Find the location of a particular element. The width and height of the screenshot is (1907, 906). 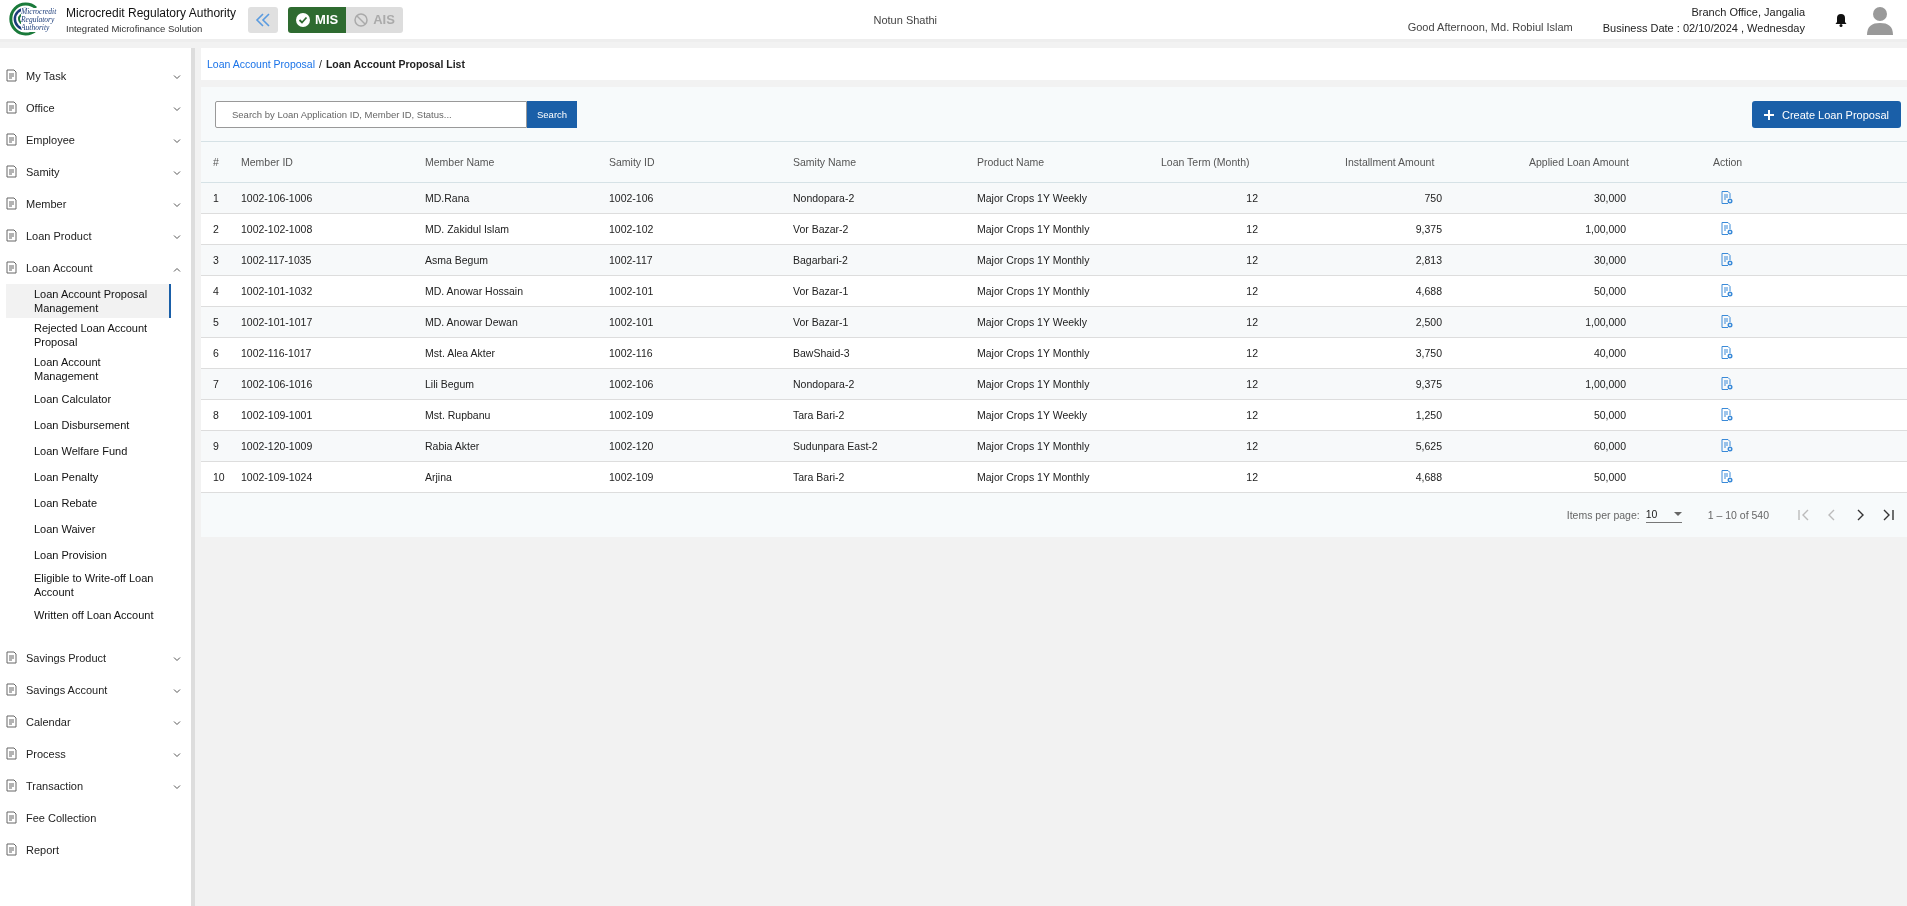

table-cell: 10 is located at coordinates (220, 477).